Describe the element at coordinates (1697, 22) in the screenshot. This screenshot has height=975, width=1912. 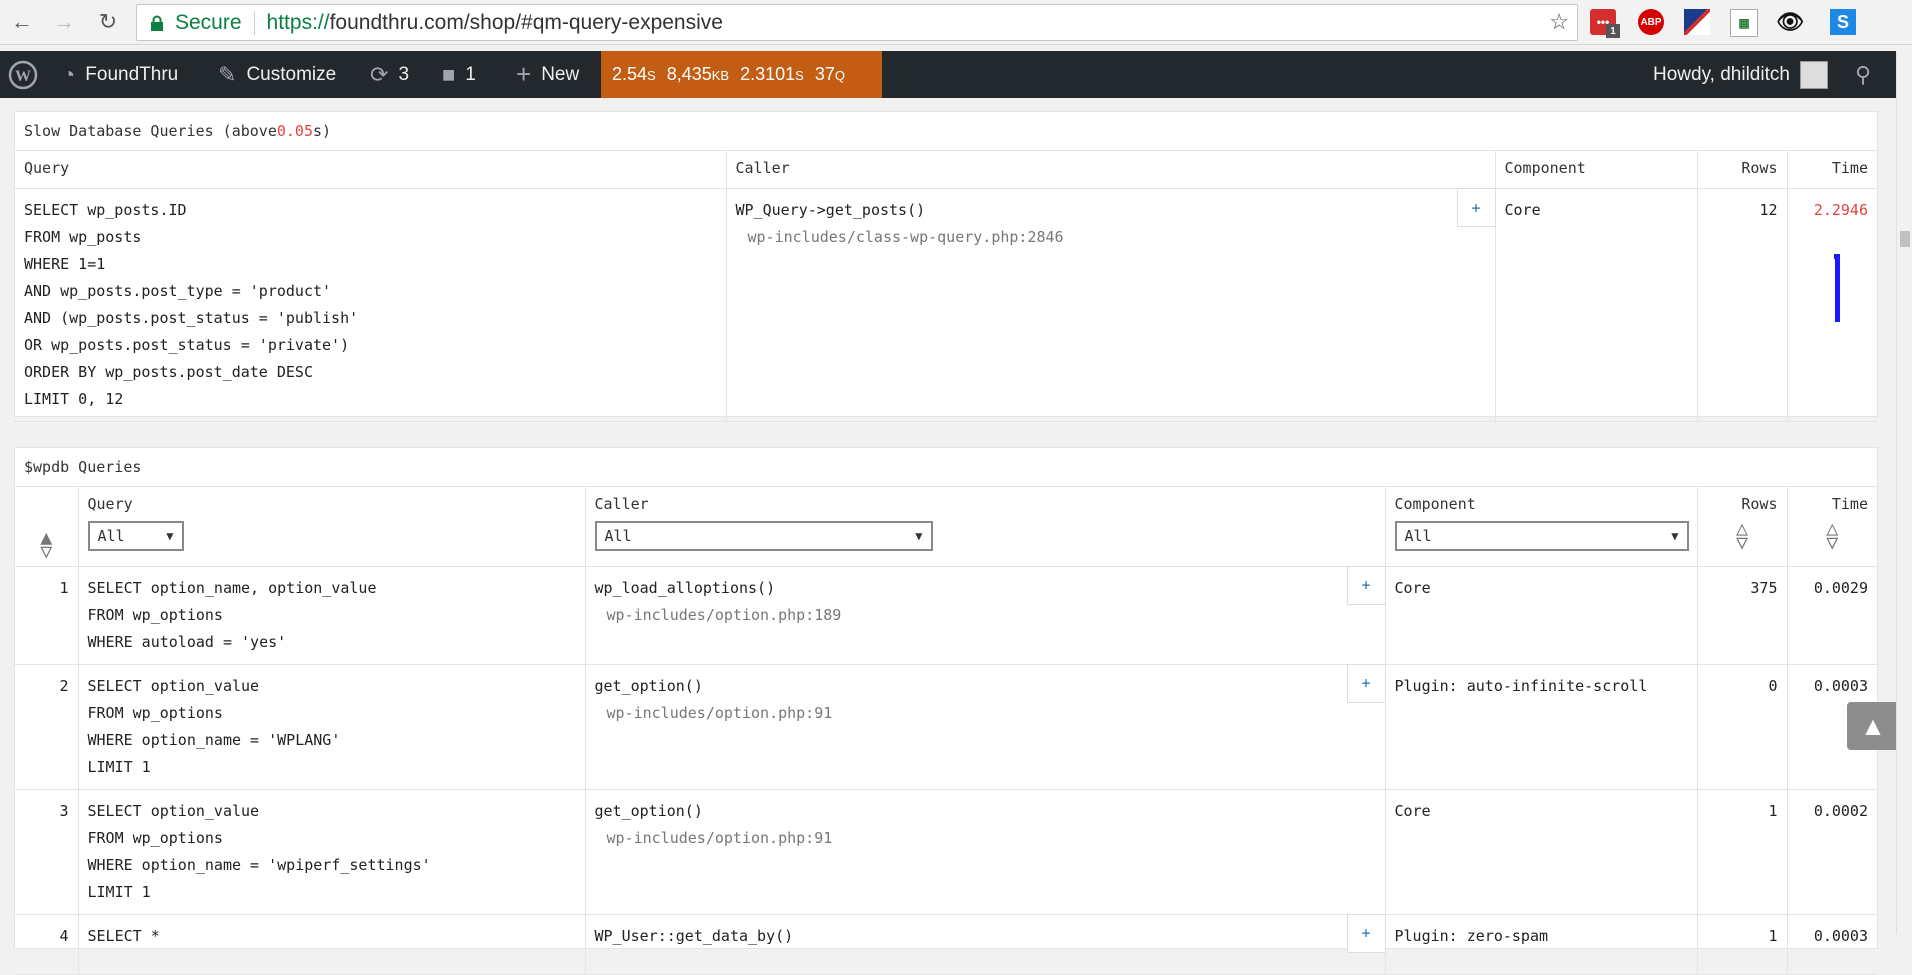
I see `flag-extension-icon` at that location.